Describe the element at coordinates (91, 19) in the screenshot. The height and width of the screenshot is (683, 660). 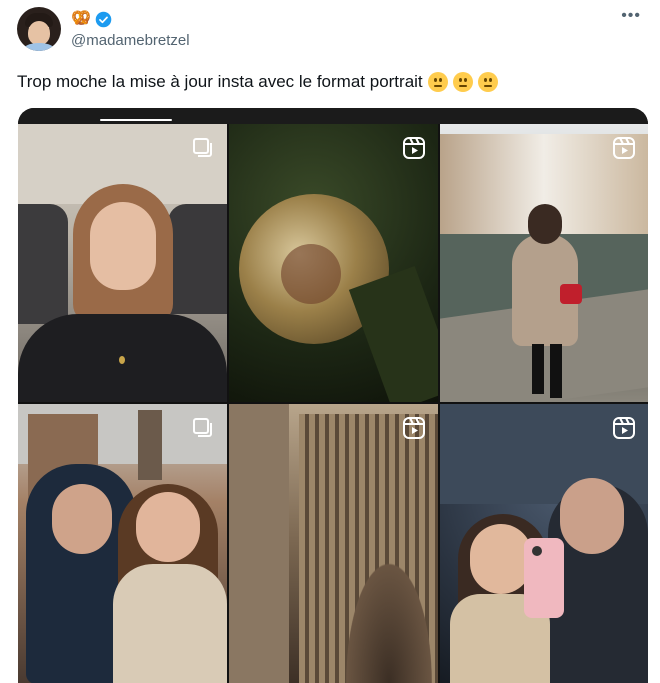
I see `badges: 🥨` at that location.